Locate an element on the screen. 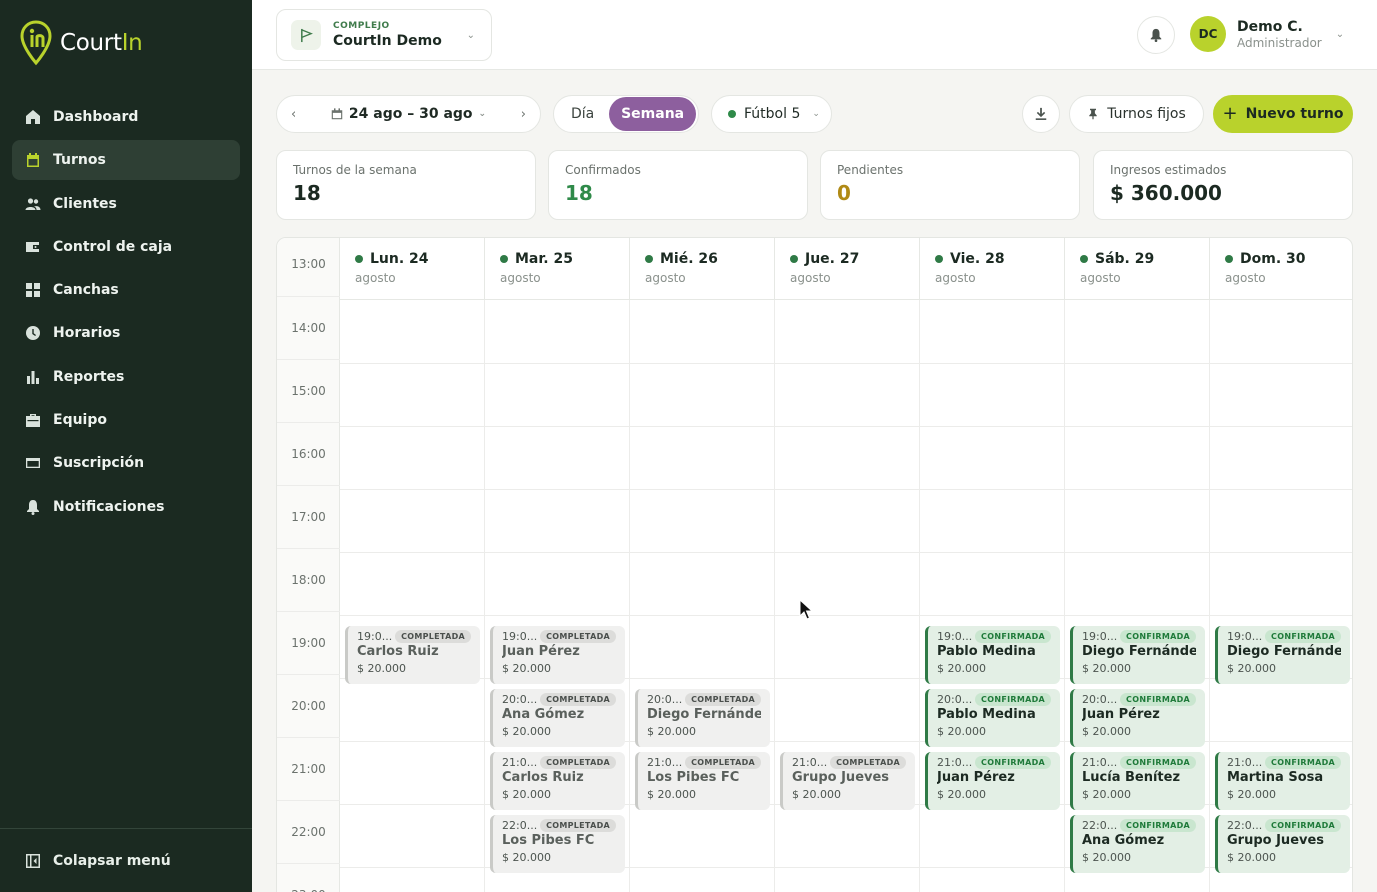 The image size is (1377, 892). sidebar-item-suscripcion: Suscripción is located at coordinates (126, 463).